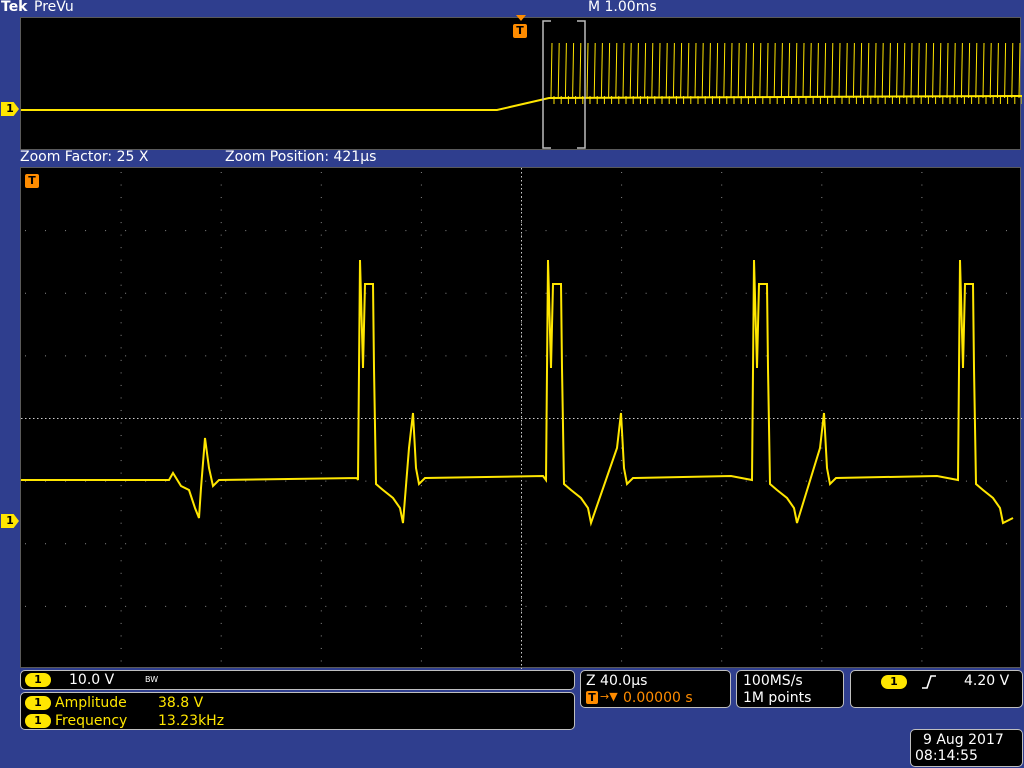 The width and height of the screenshot is (1024, 768). I want to click on channel1-badge: 1, so click(38, 680).